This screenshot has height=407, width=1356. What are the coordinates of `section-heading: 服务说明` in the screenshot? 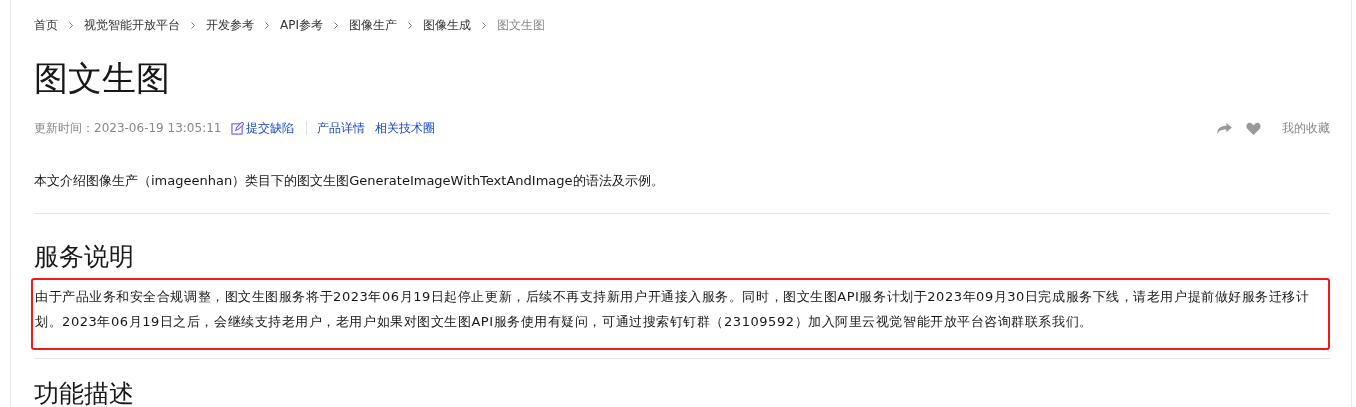 It's located at (84, 257).